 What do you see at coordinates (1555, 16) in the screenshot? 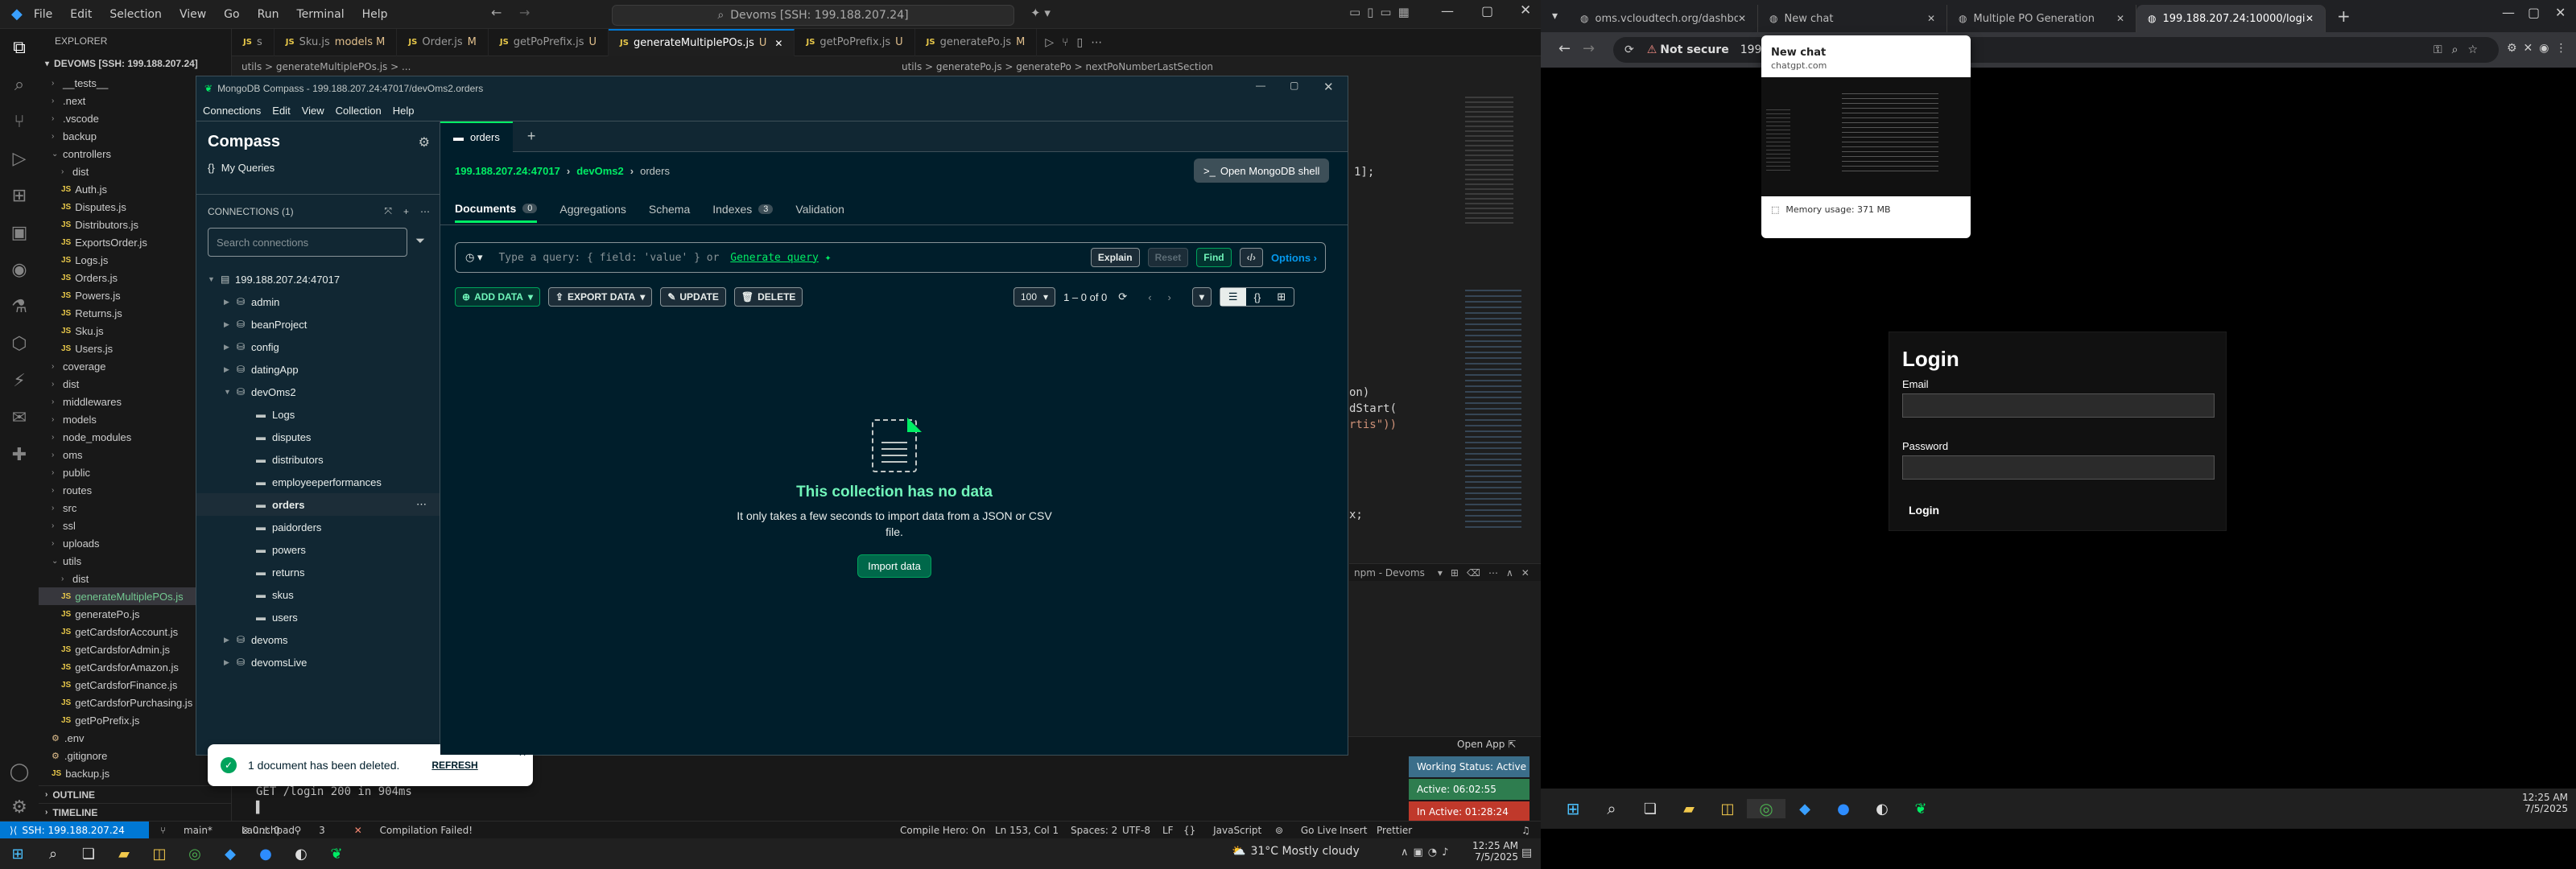
I see `tab-search-icon: ▾` at bounding box center [1555, 16].